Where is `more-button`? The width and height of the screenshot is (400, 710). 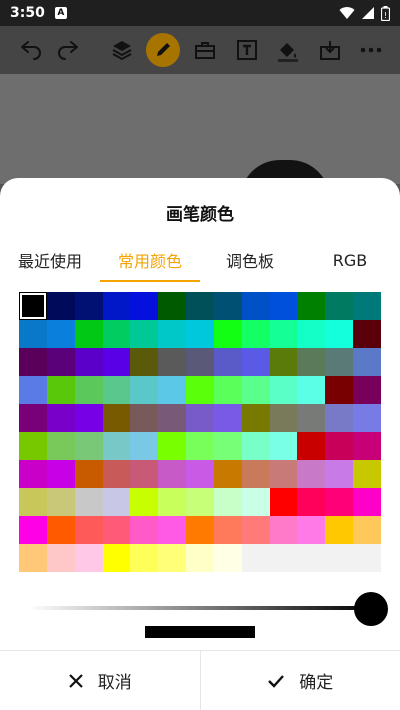 more-button is located at coordinates (372, 50).